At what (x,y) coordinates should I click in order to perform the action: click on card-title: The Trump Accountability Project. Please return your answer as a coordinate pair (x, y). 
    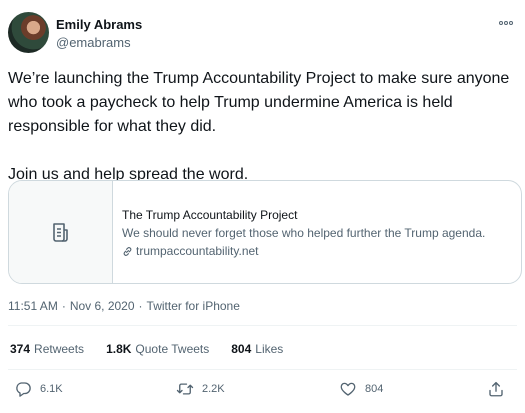
    Looking at the image, I should click on (210, 215).